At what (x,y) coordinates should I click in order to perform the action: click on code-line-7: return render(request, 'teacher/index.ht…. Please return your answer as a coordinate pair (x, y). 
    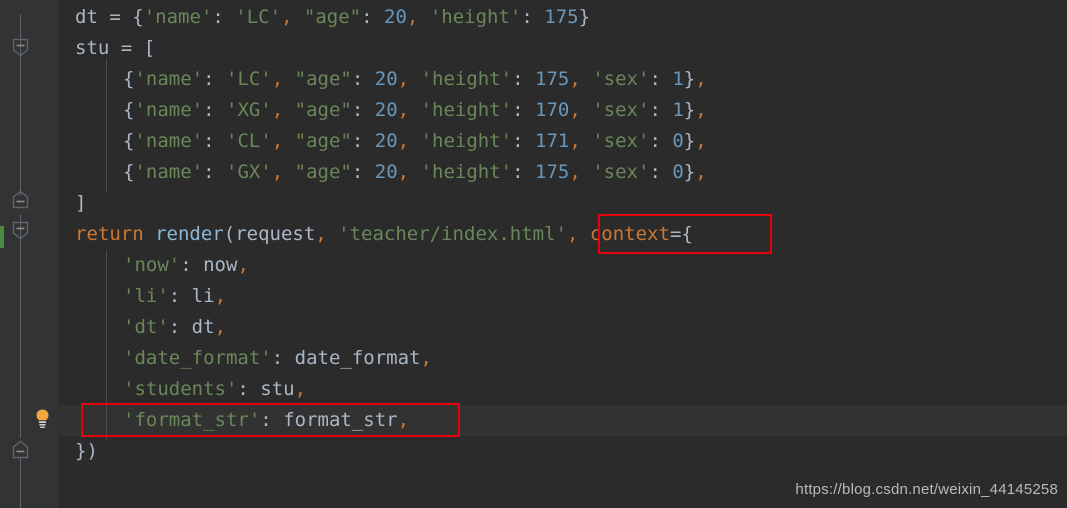
    Looking at the image, I should click on (384, 234).